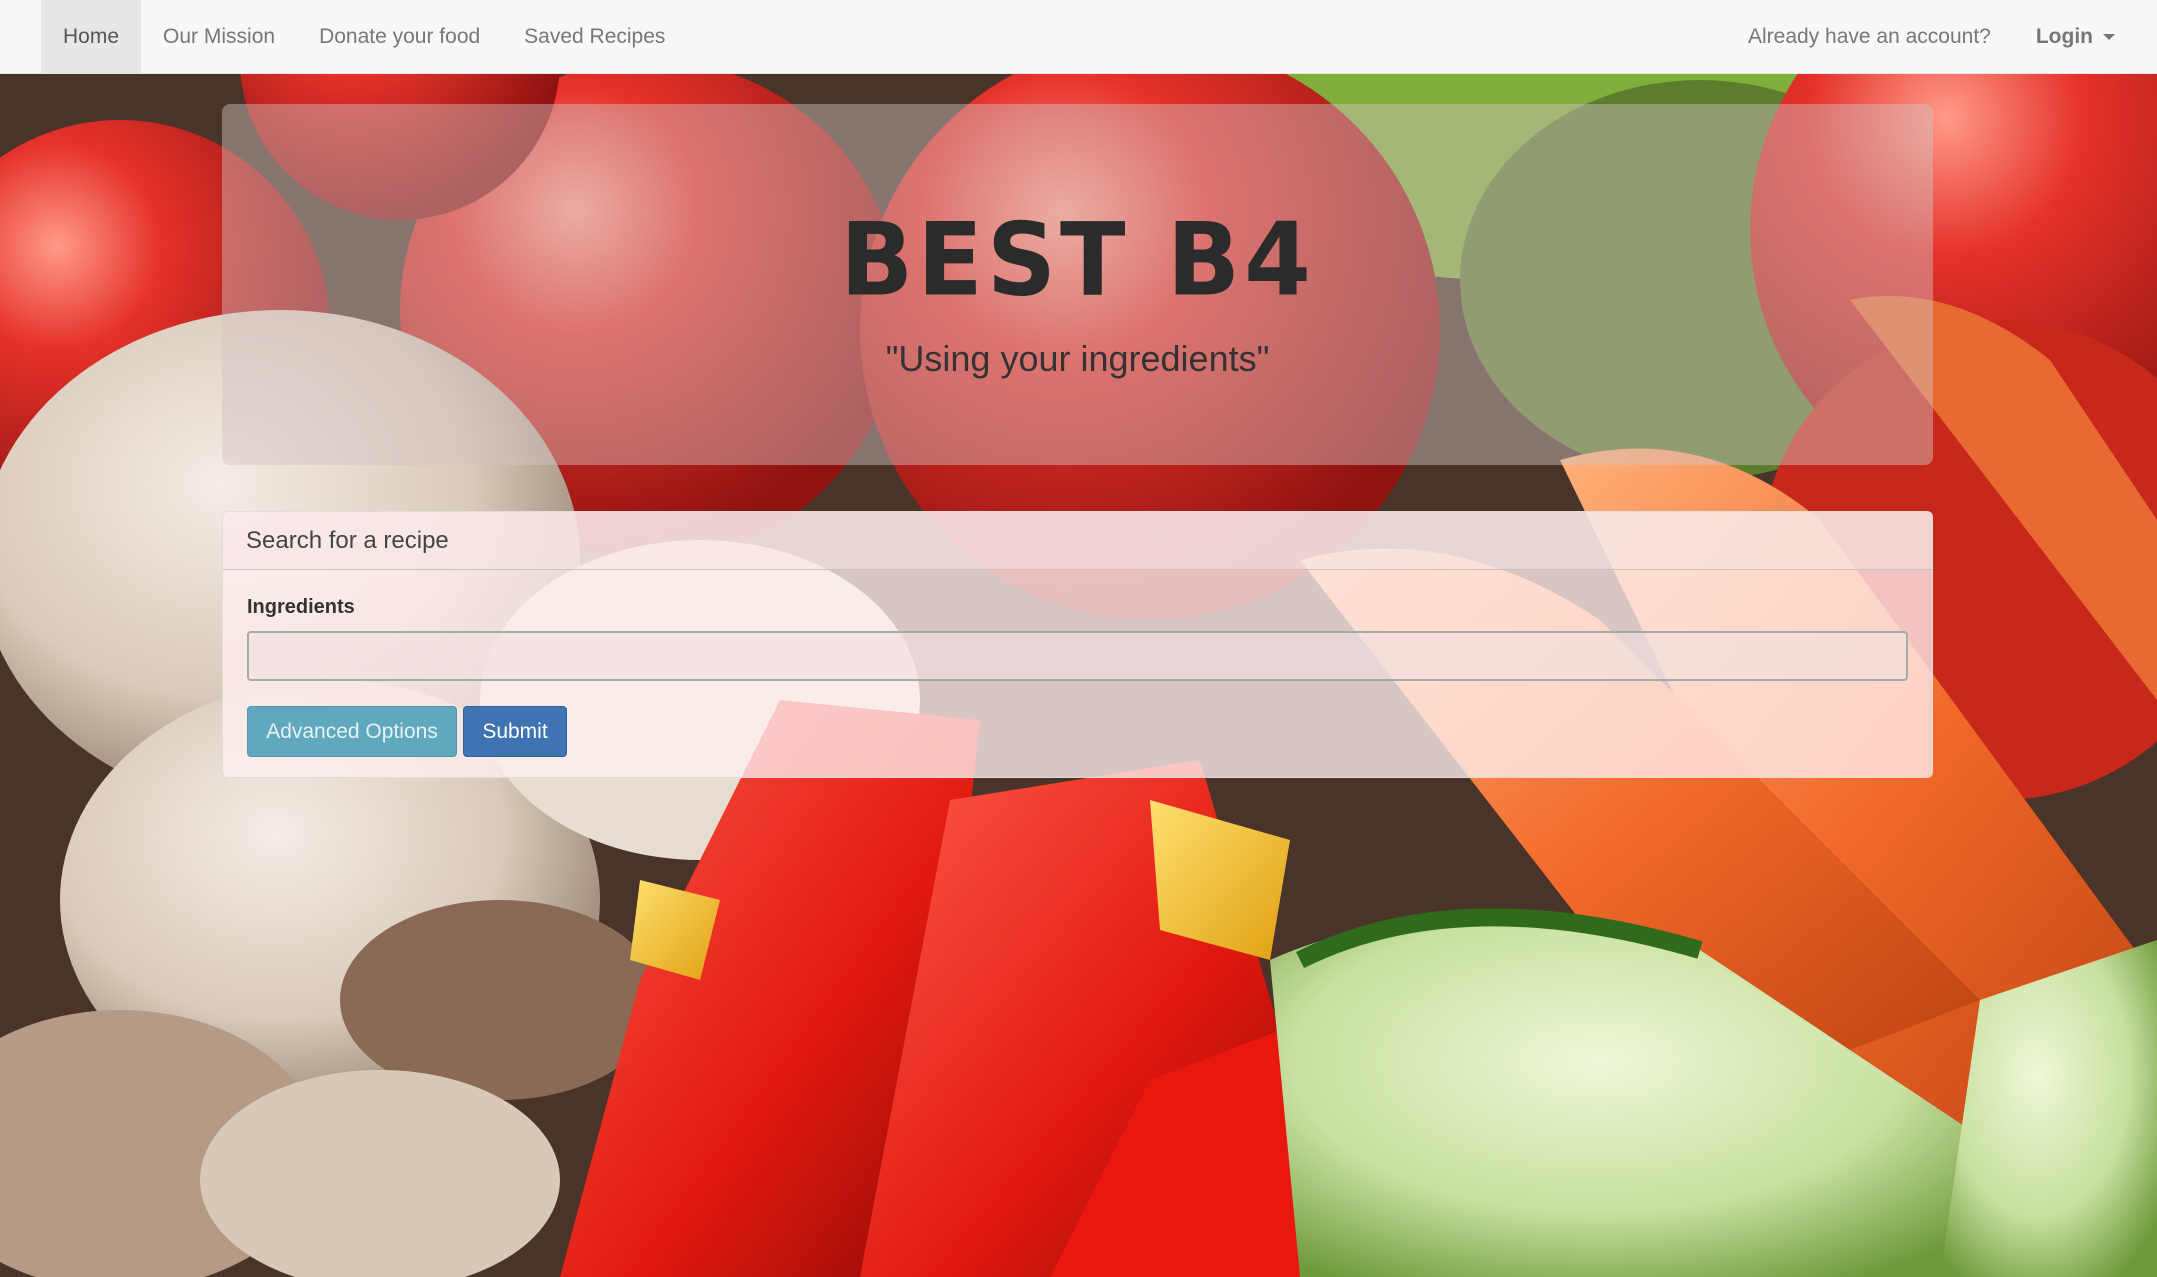 This screenshot has width=2157, height=1277. Describe the element at coordinates (219, 36) in the screenshot. I see `nav-item-our-mission: Our Mission` at that location.